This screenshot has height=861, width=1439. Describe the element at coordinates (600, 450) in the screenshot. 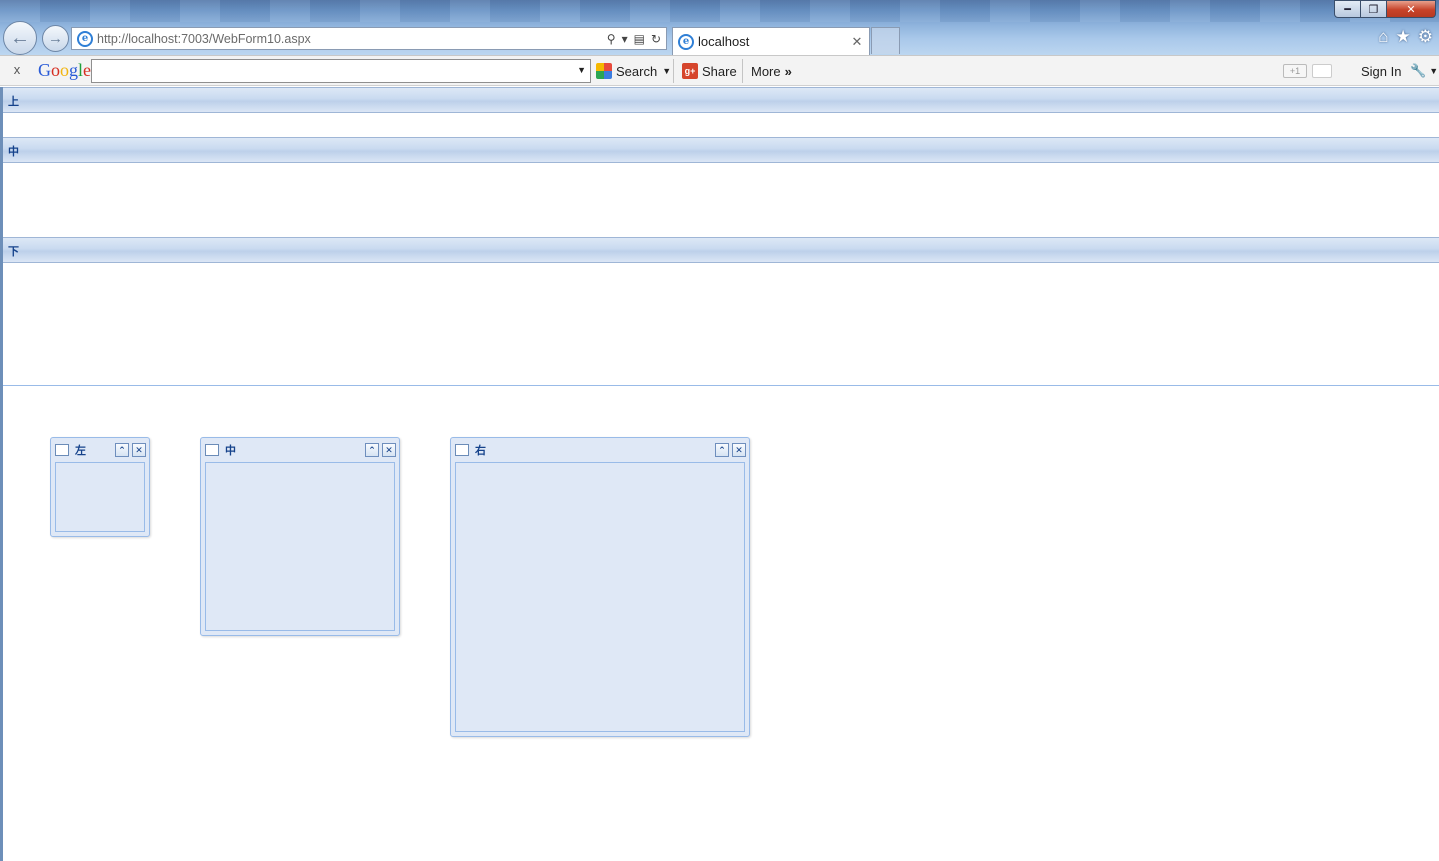

I see `portlet-header: 右 ⌃ ✕` at that location.